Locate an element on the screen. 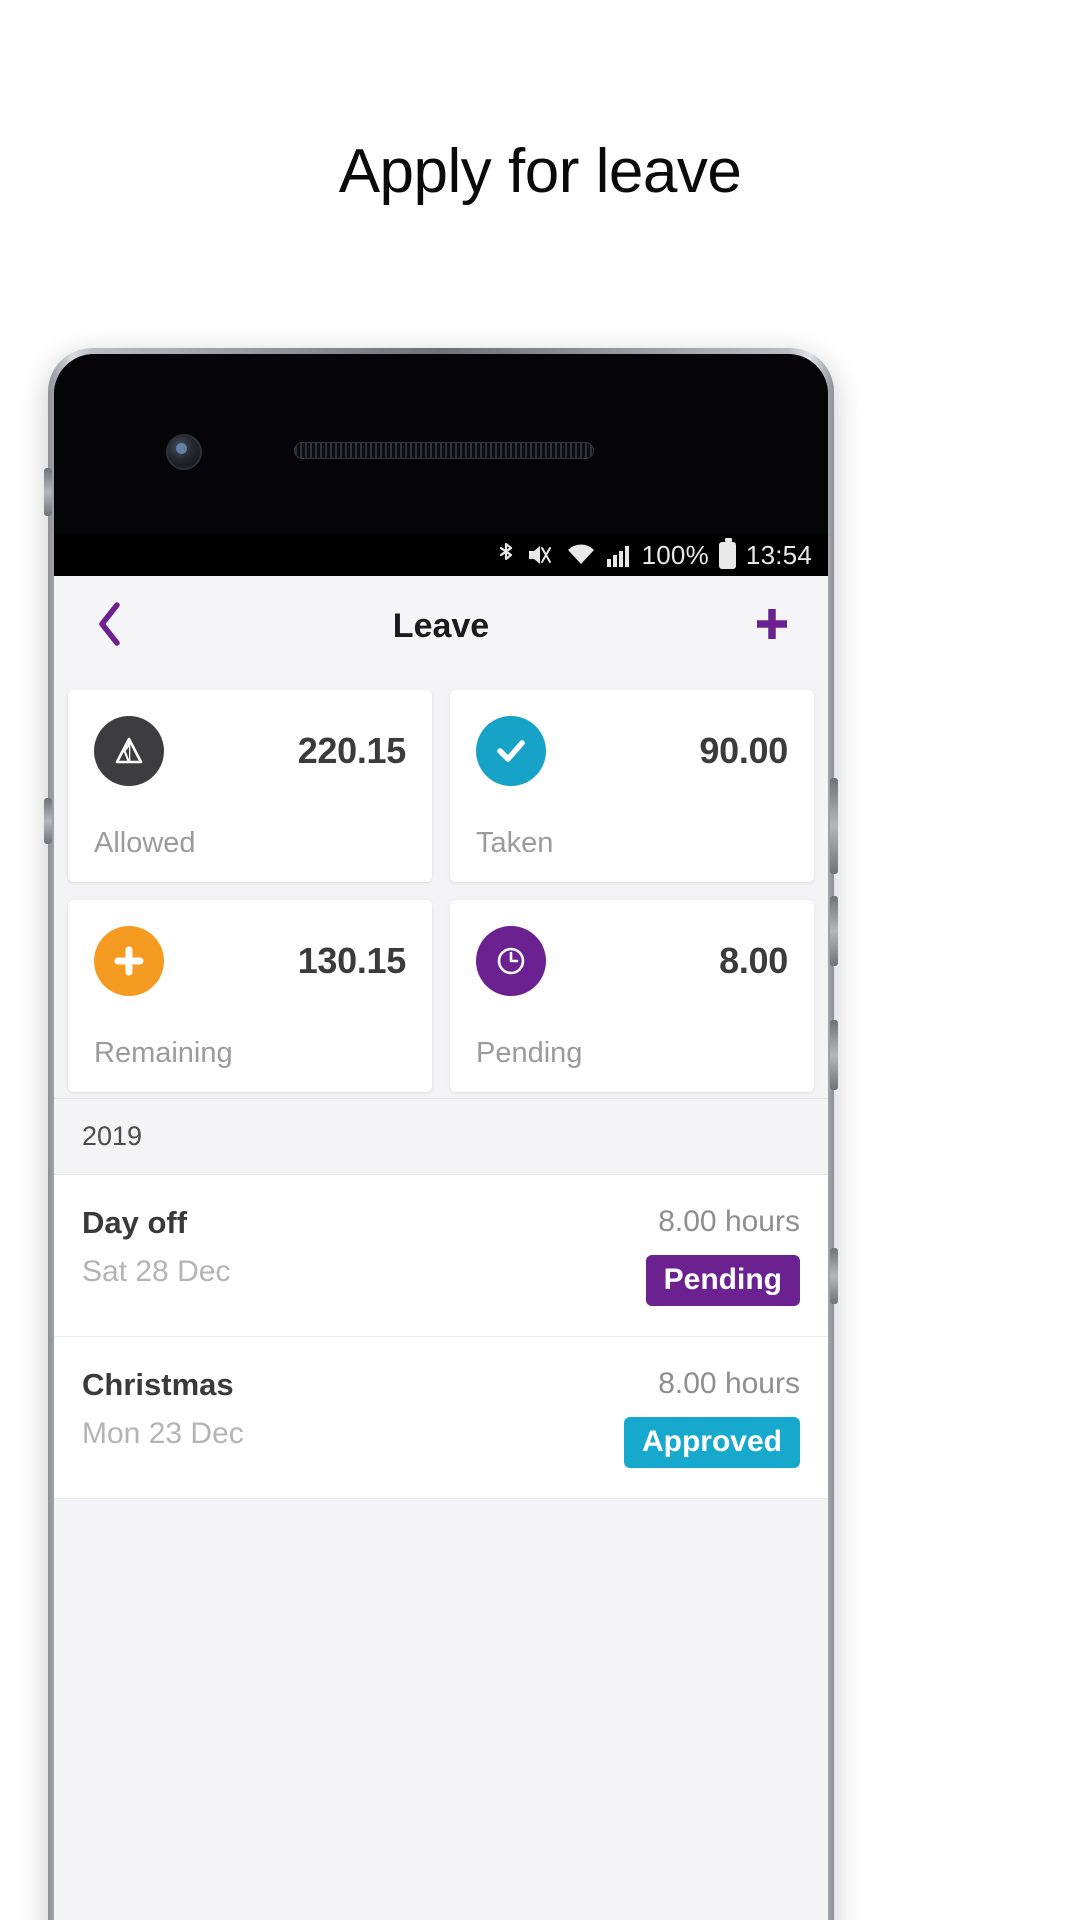 The image size is (1080, 1920). plus-icon is located at coordinates (772, 626).